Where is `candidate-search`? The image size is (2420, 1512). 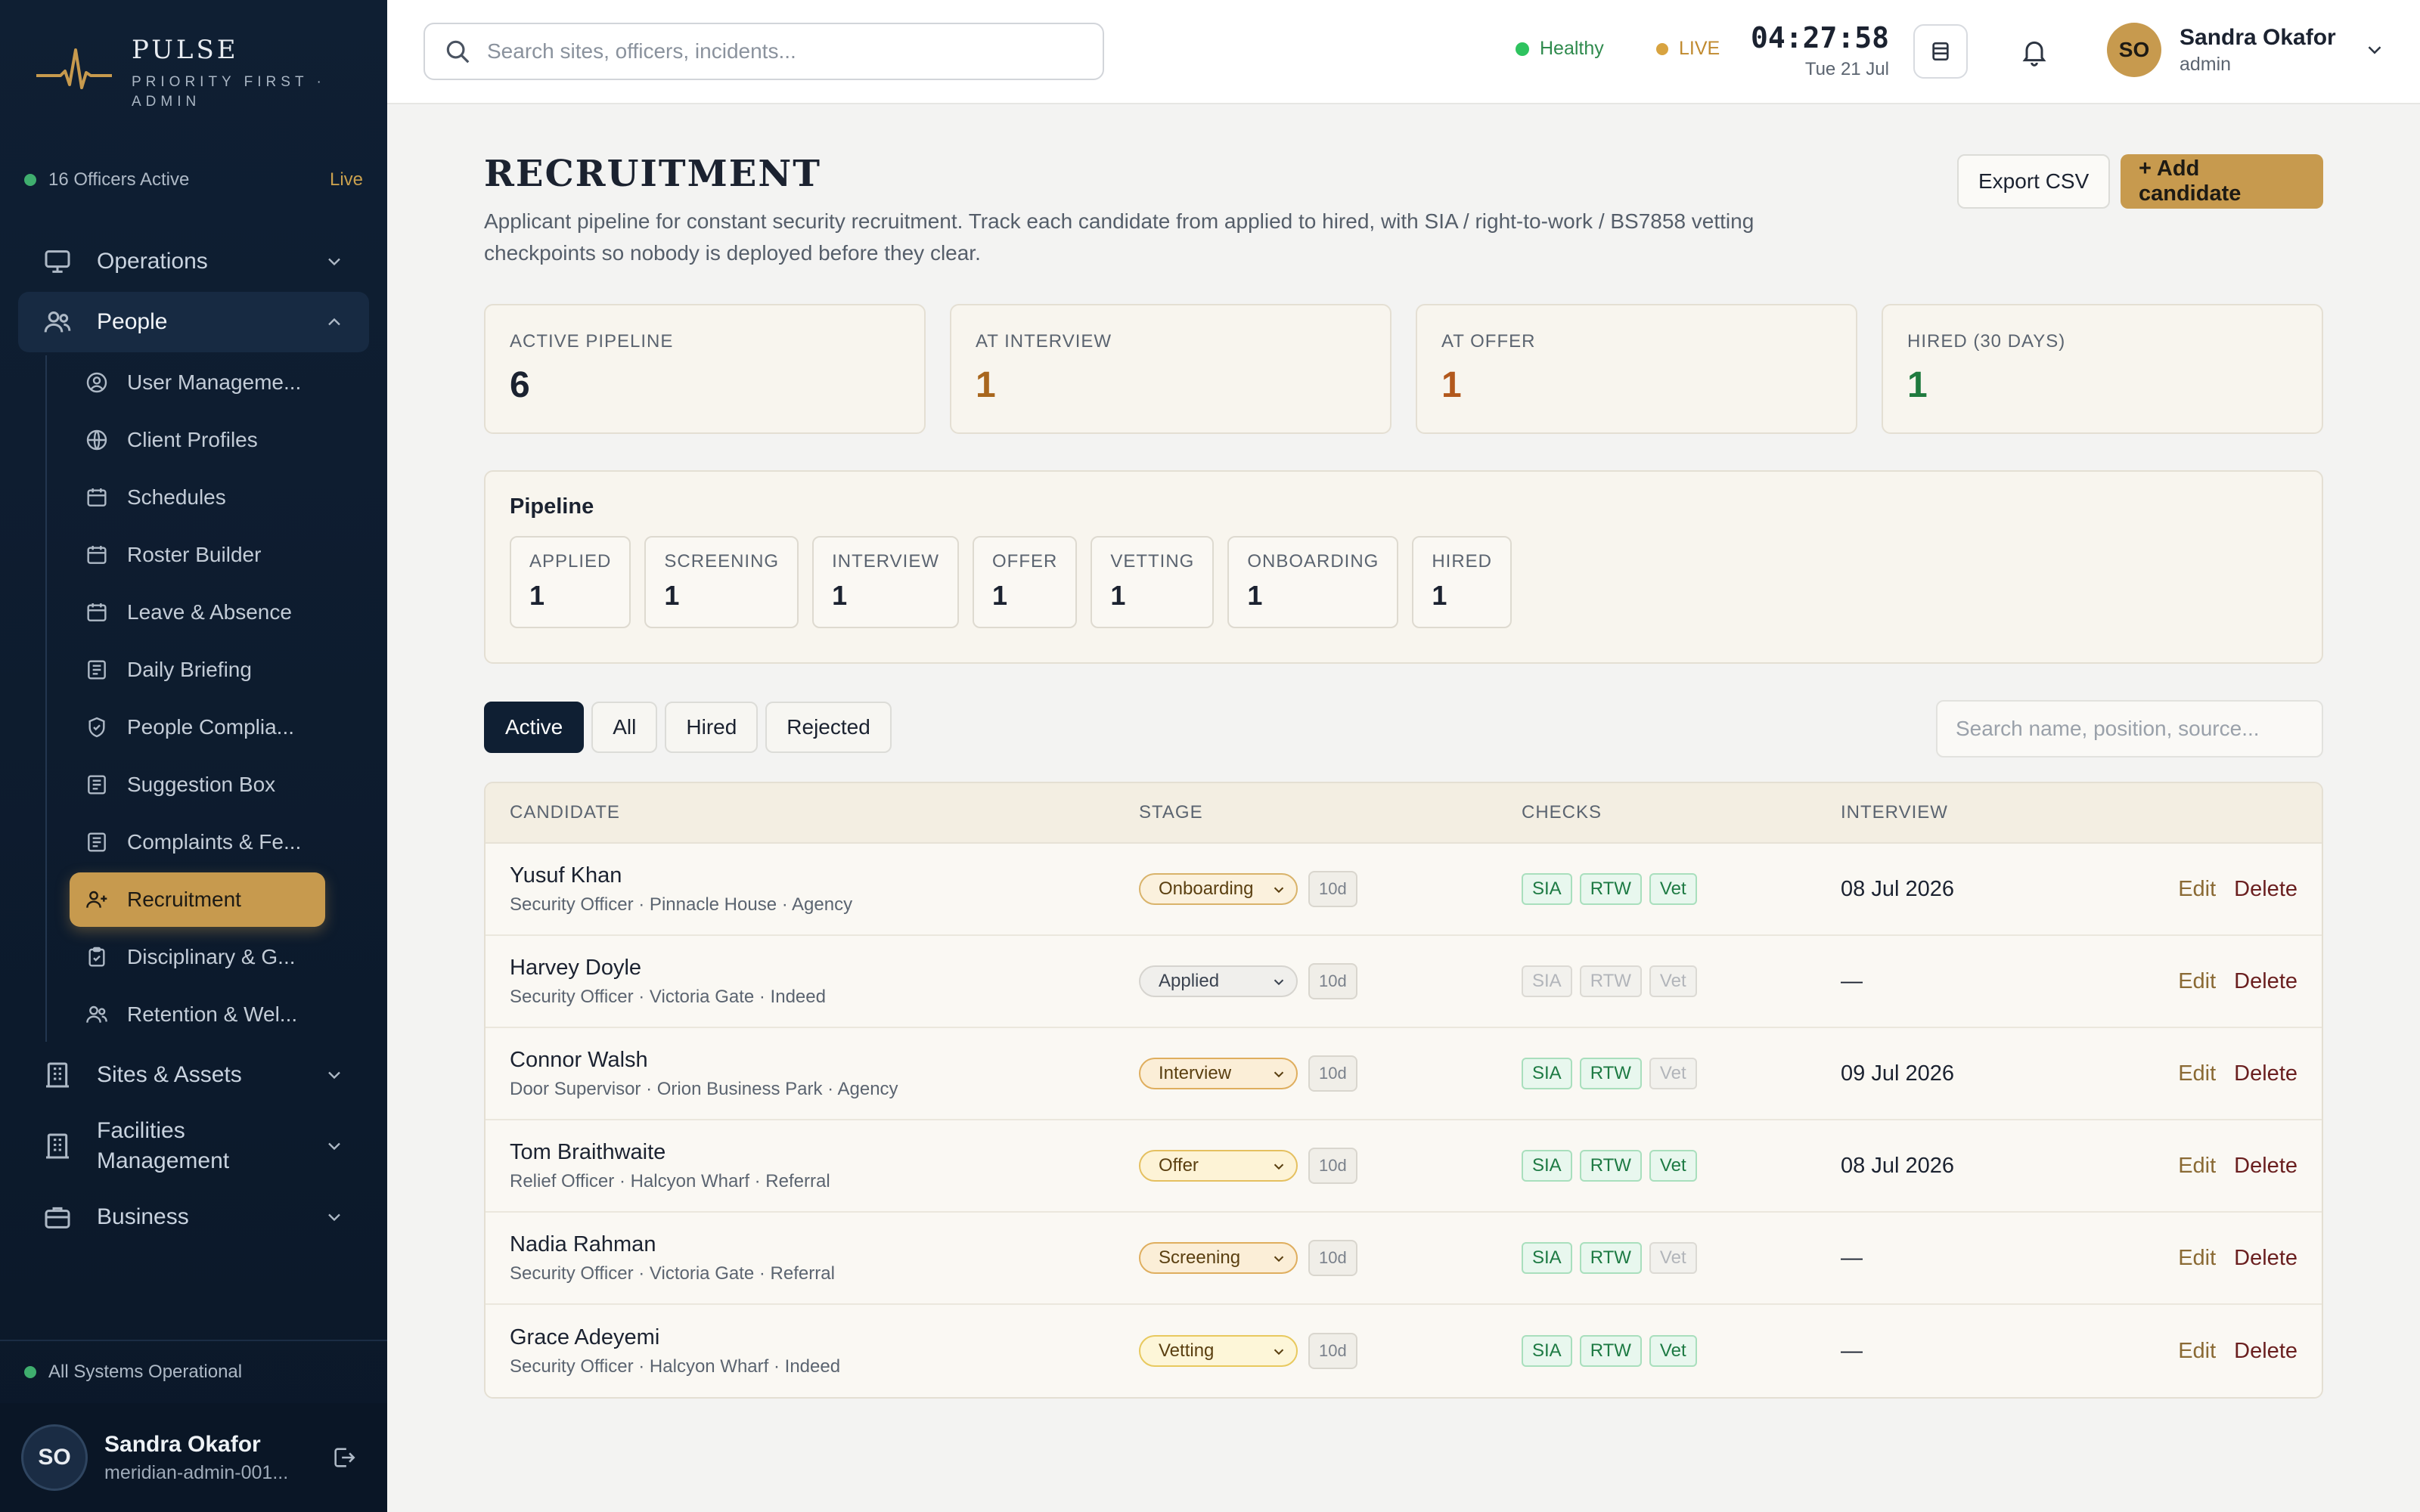 candidate-search is located at coordinates (2129, 729).